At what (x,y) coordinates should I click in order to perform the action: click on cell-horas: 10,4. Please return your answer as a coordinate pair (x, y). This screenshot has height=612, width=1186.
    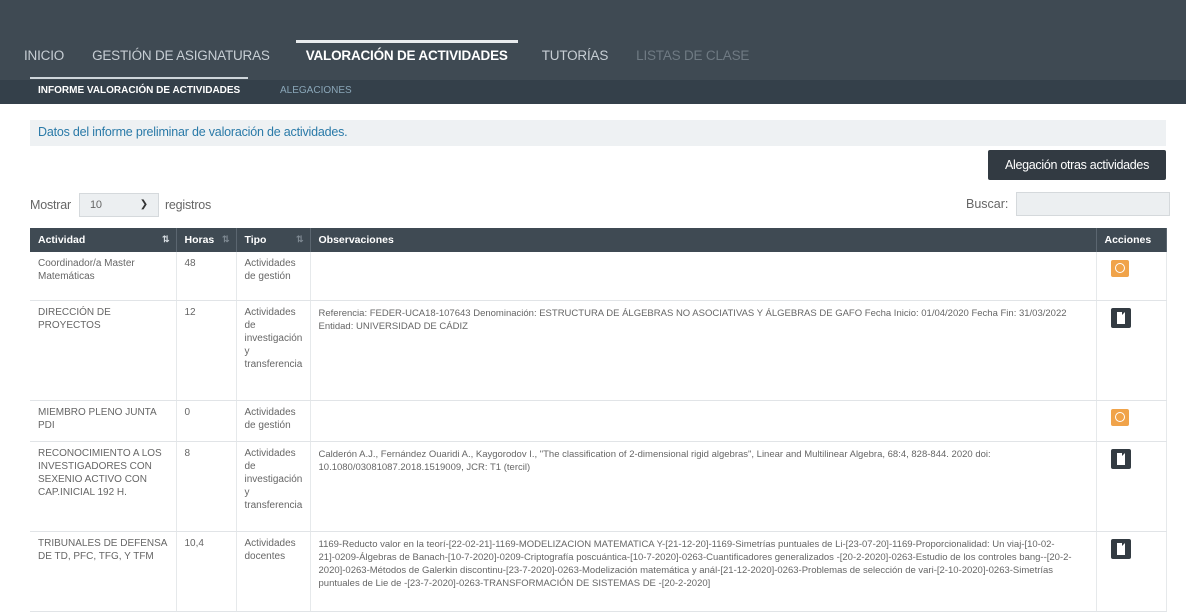
    Looking at the image, I should click on (206, 571).